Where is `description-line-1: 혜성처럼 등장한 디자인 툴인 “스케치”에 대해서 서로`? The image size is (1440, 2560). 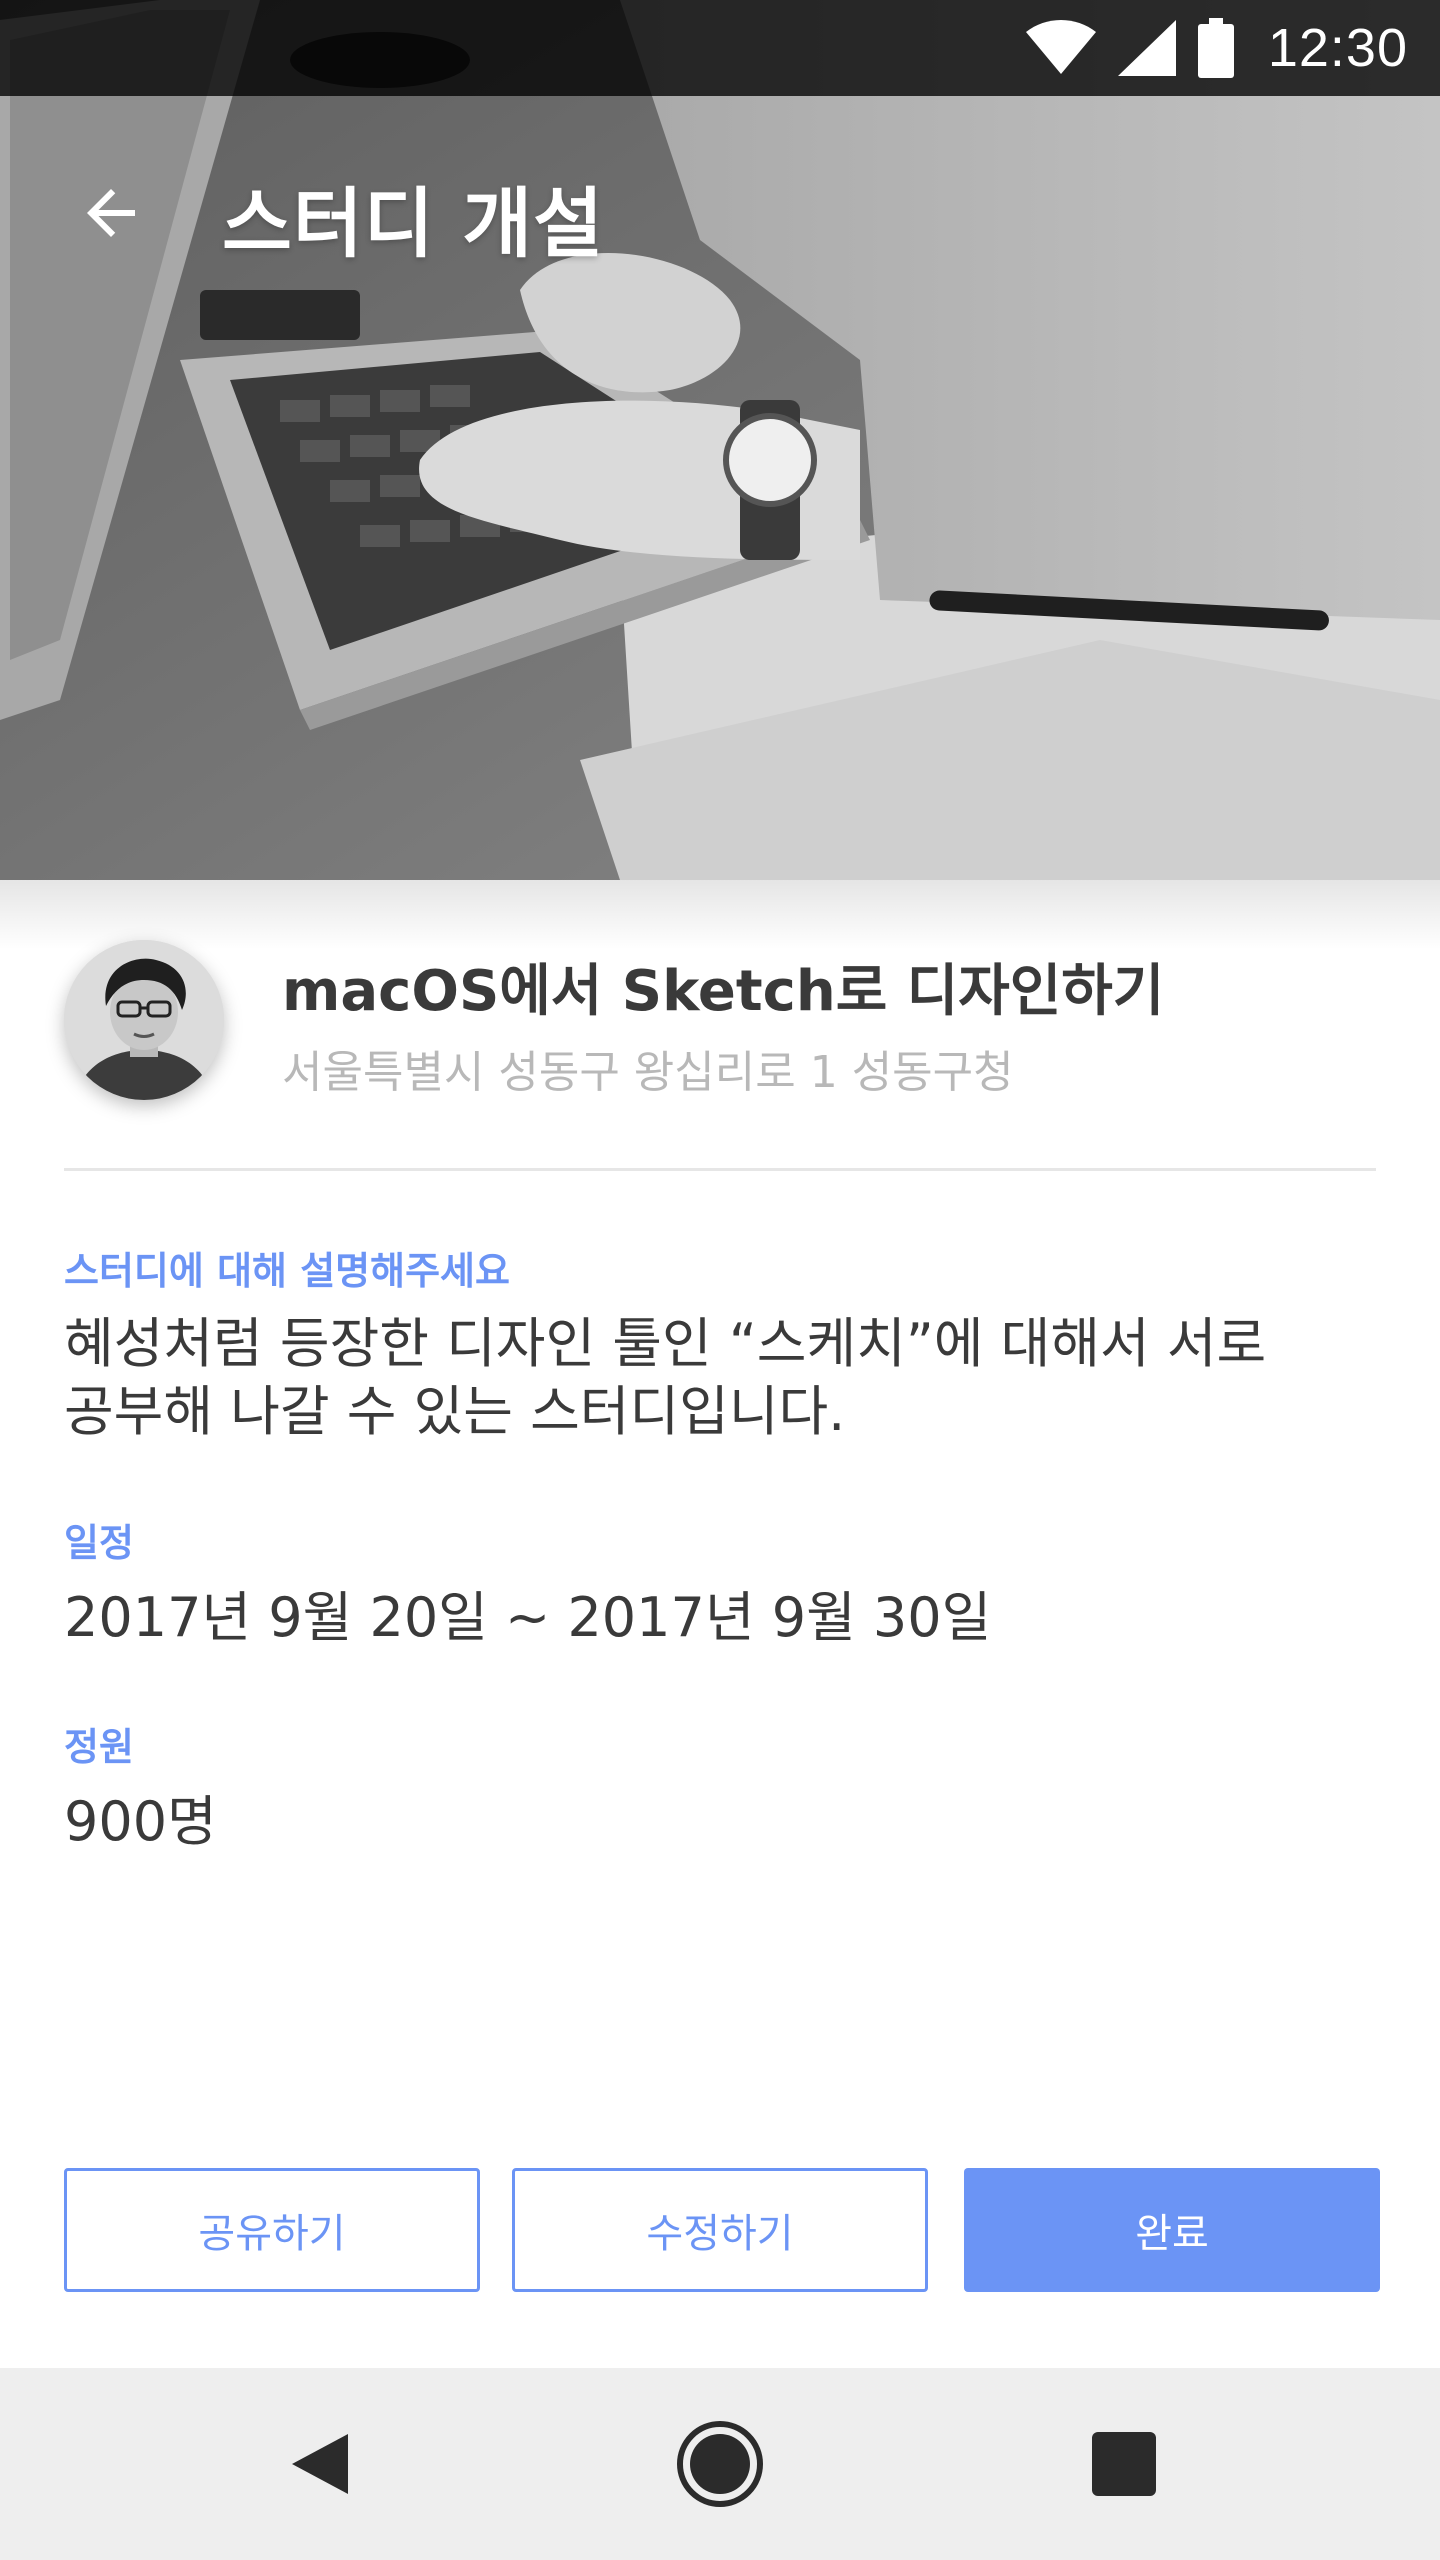
description-line-1: 혜성처럼 등장한 디자인 툴인 “스케치”에 대해서 서로 is located at coordinates (665, 1343).